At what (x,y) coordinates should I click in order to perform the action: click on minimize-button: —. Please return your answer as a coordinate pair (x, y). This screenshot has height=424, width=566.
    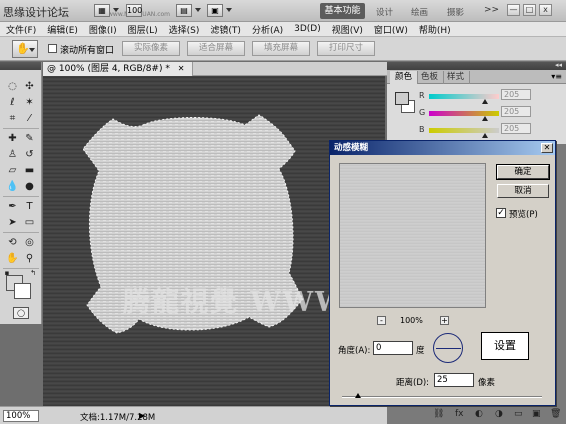
    Looking at the image, I should click on (513, 10).